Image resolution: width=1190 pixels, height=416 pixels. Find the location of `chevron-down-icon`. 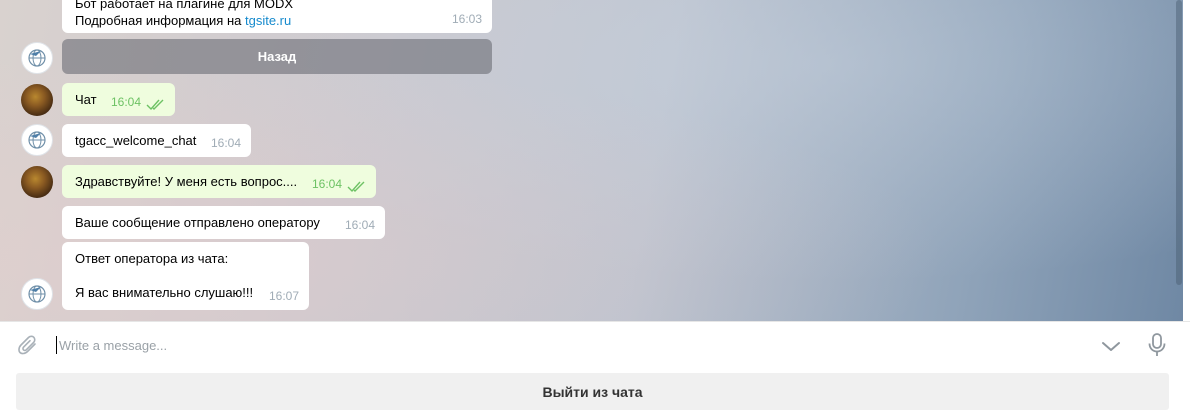

chevron-down-icon is located at coordinates (1111, 346).